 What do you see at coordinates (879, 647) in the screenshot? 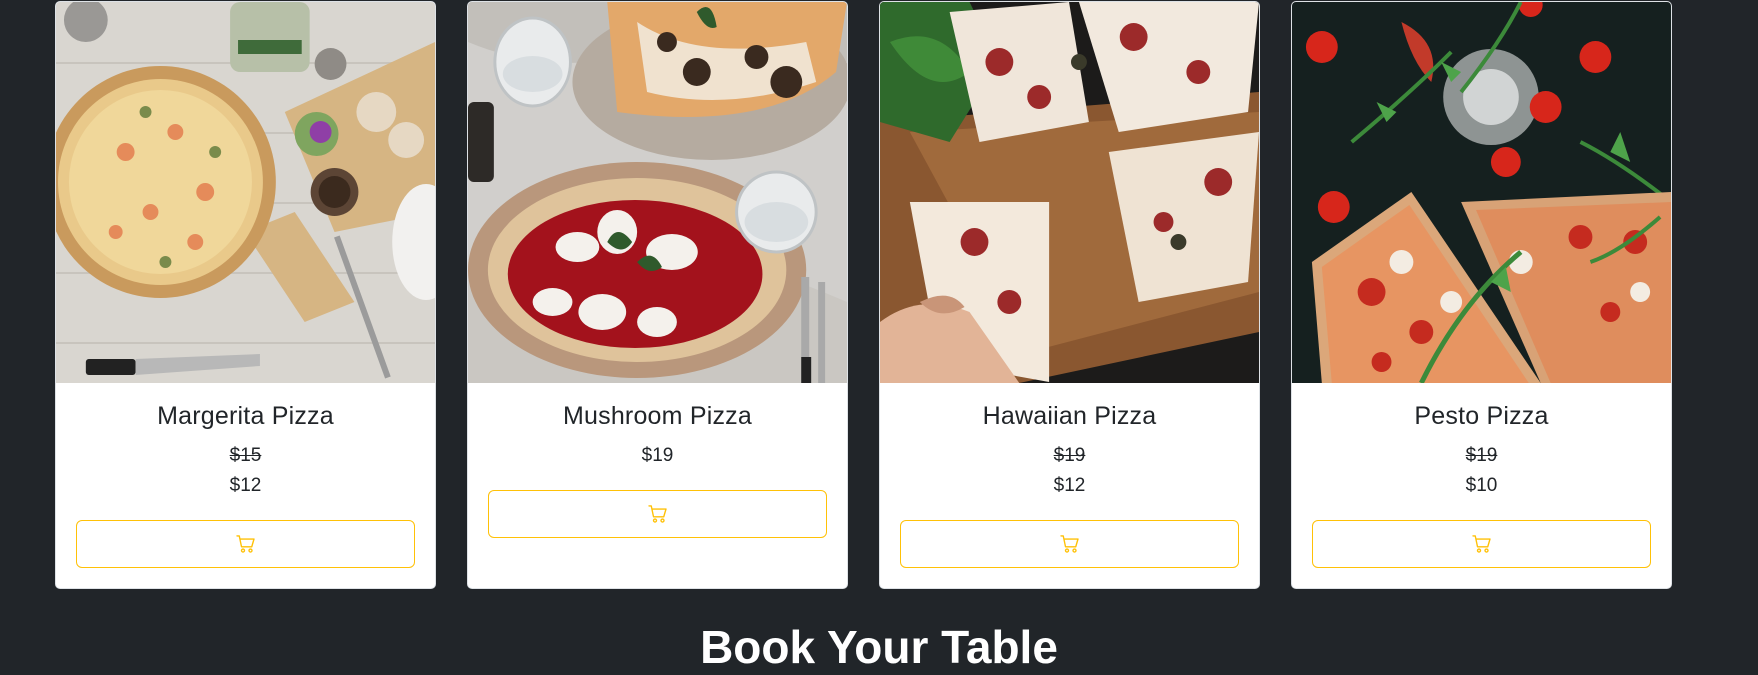
I see `section-heading: Book Your Table` at bounding box center [879, 647].